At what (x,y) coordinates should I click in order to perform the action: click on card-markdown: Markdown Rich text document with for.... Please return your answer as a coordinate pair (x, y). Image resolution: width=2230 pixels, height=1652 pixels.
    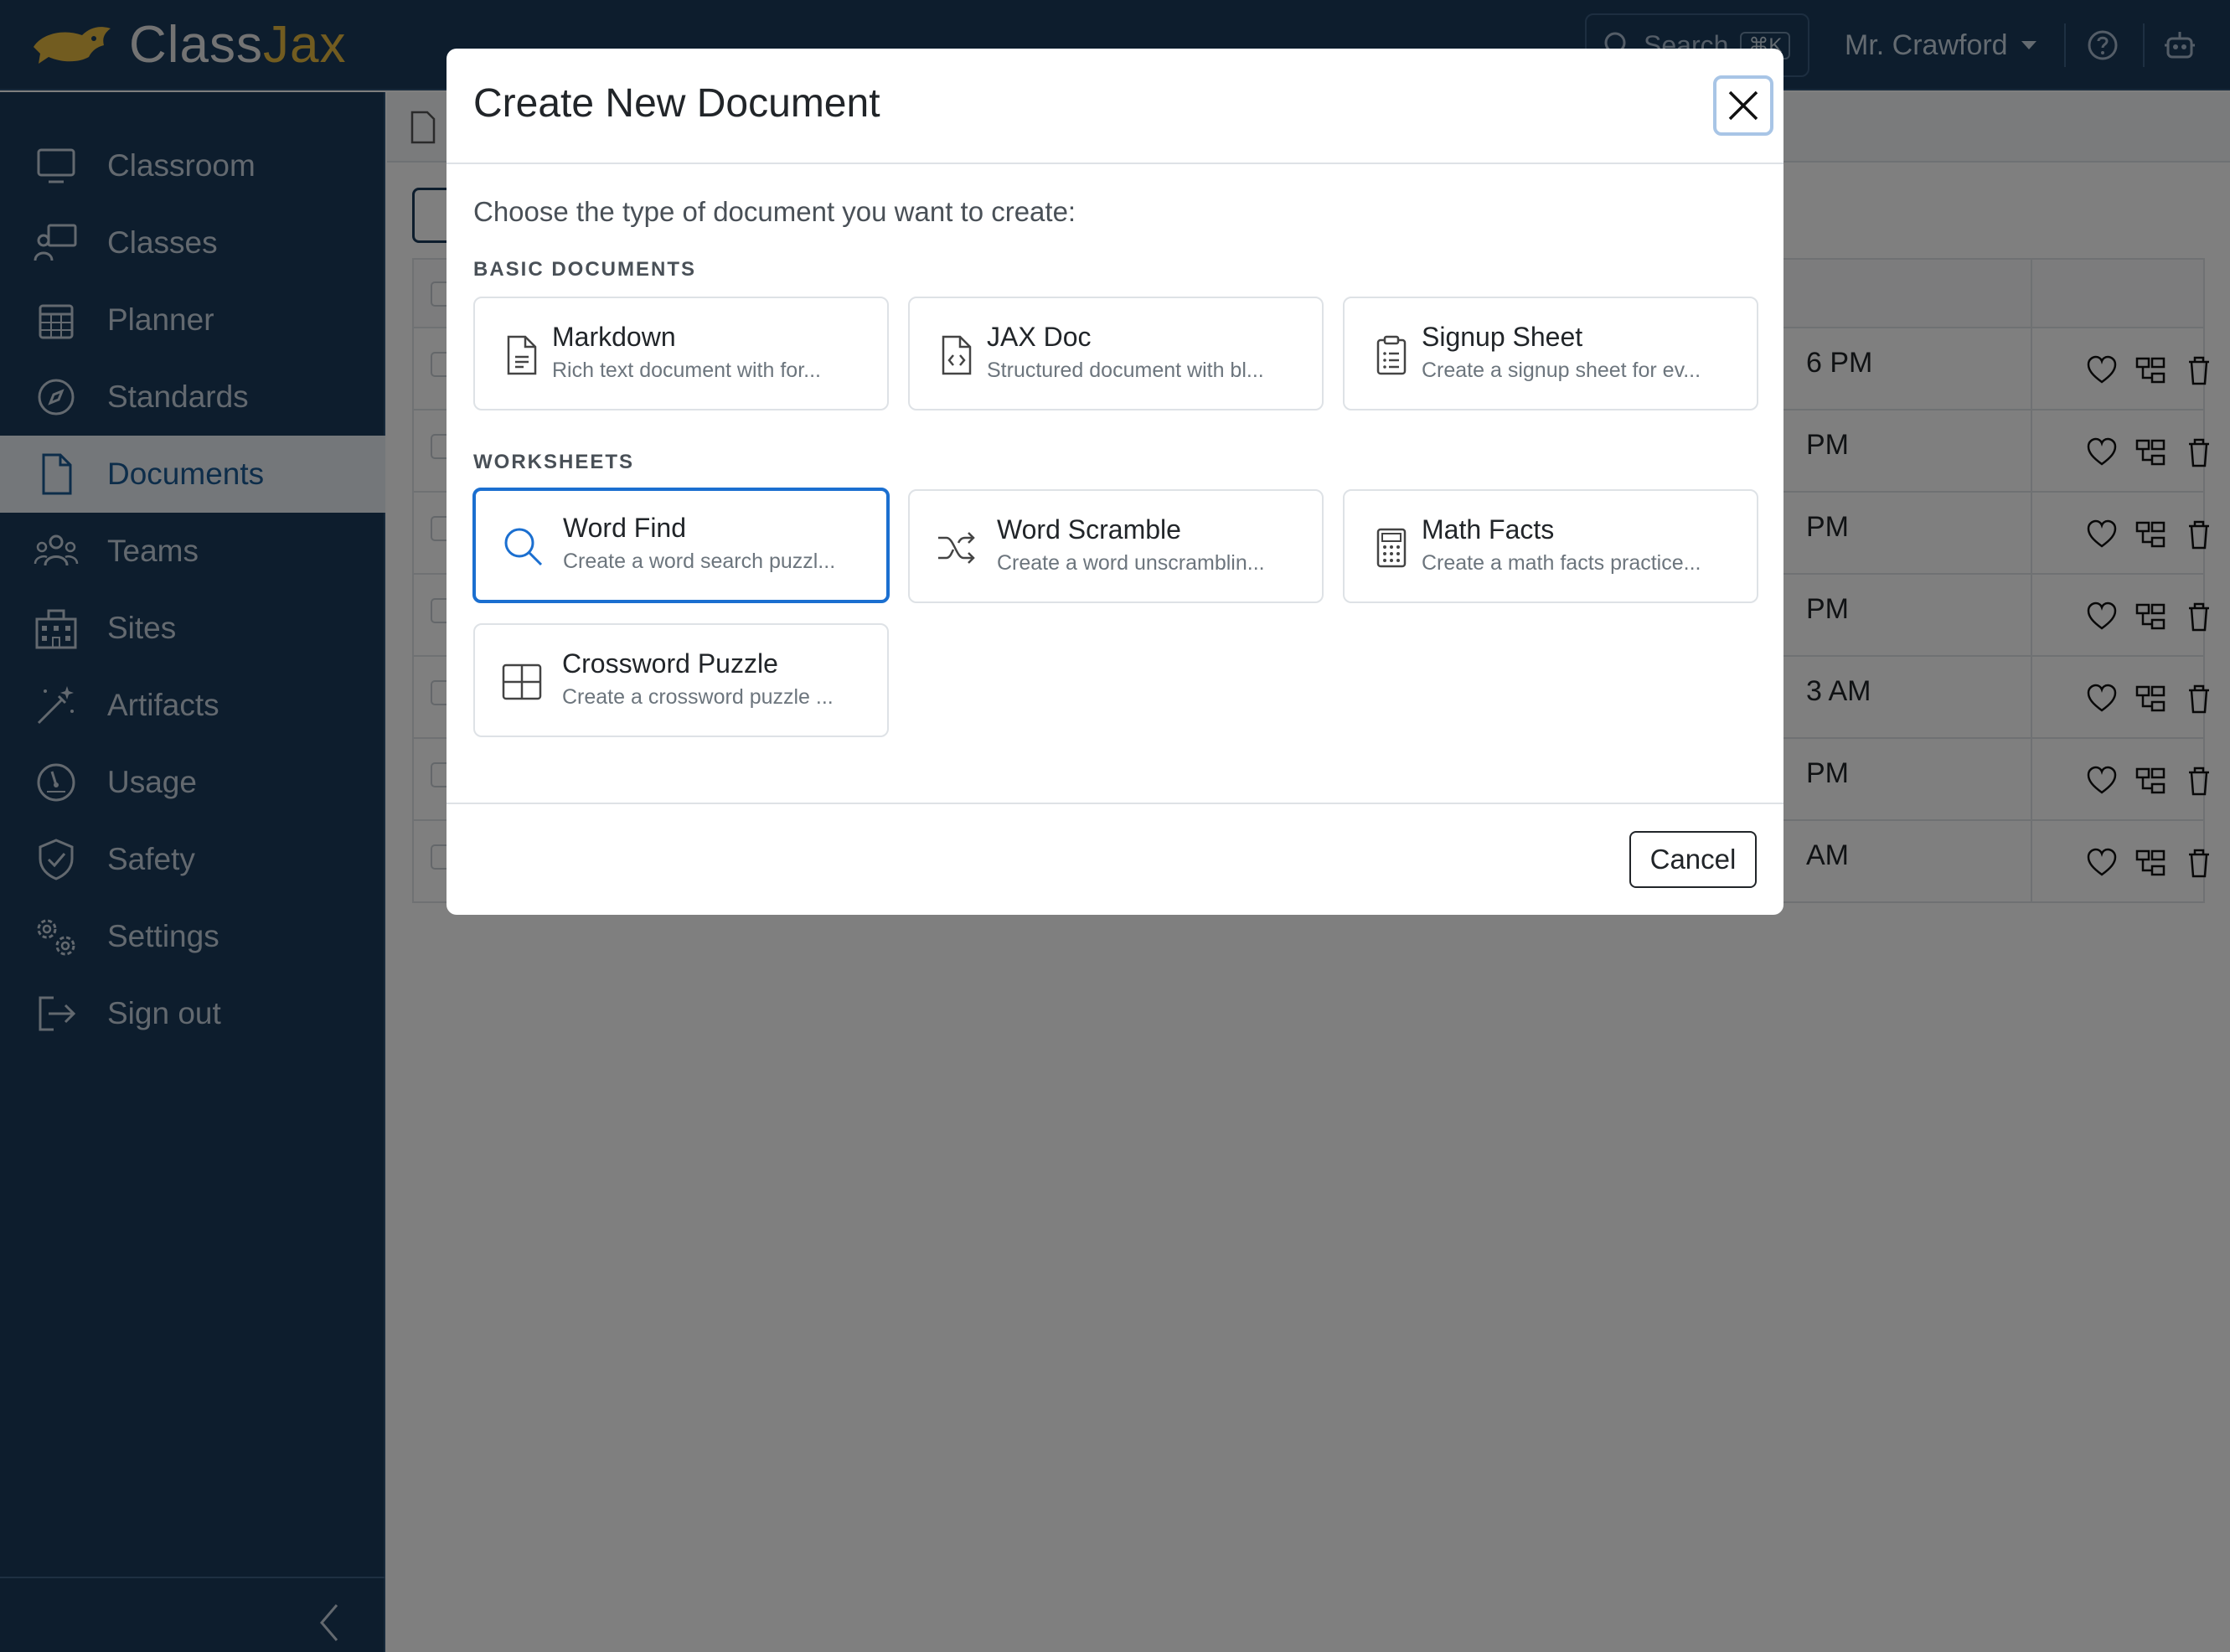
    Looking at the image, I should click on (681, 353).